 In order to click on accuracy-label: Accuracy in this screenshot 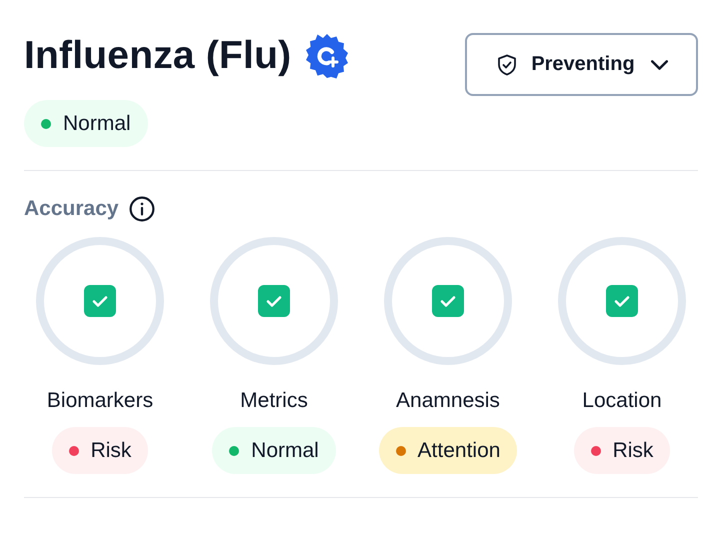, I will do `click(71, 209)`.